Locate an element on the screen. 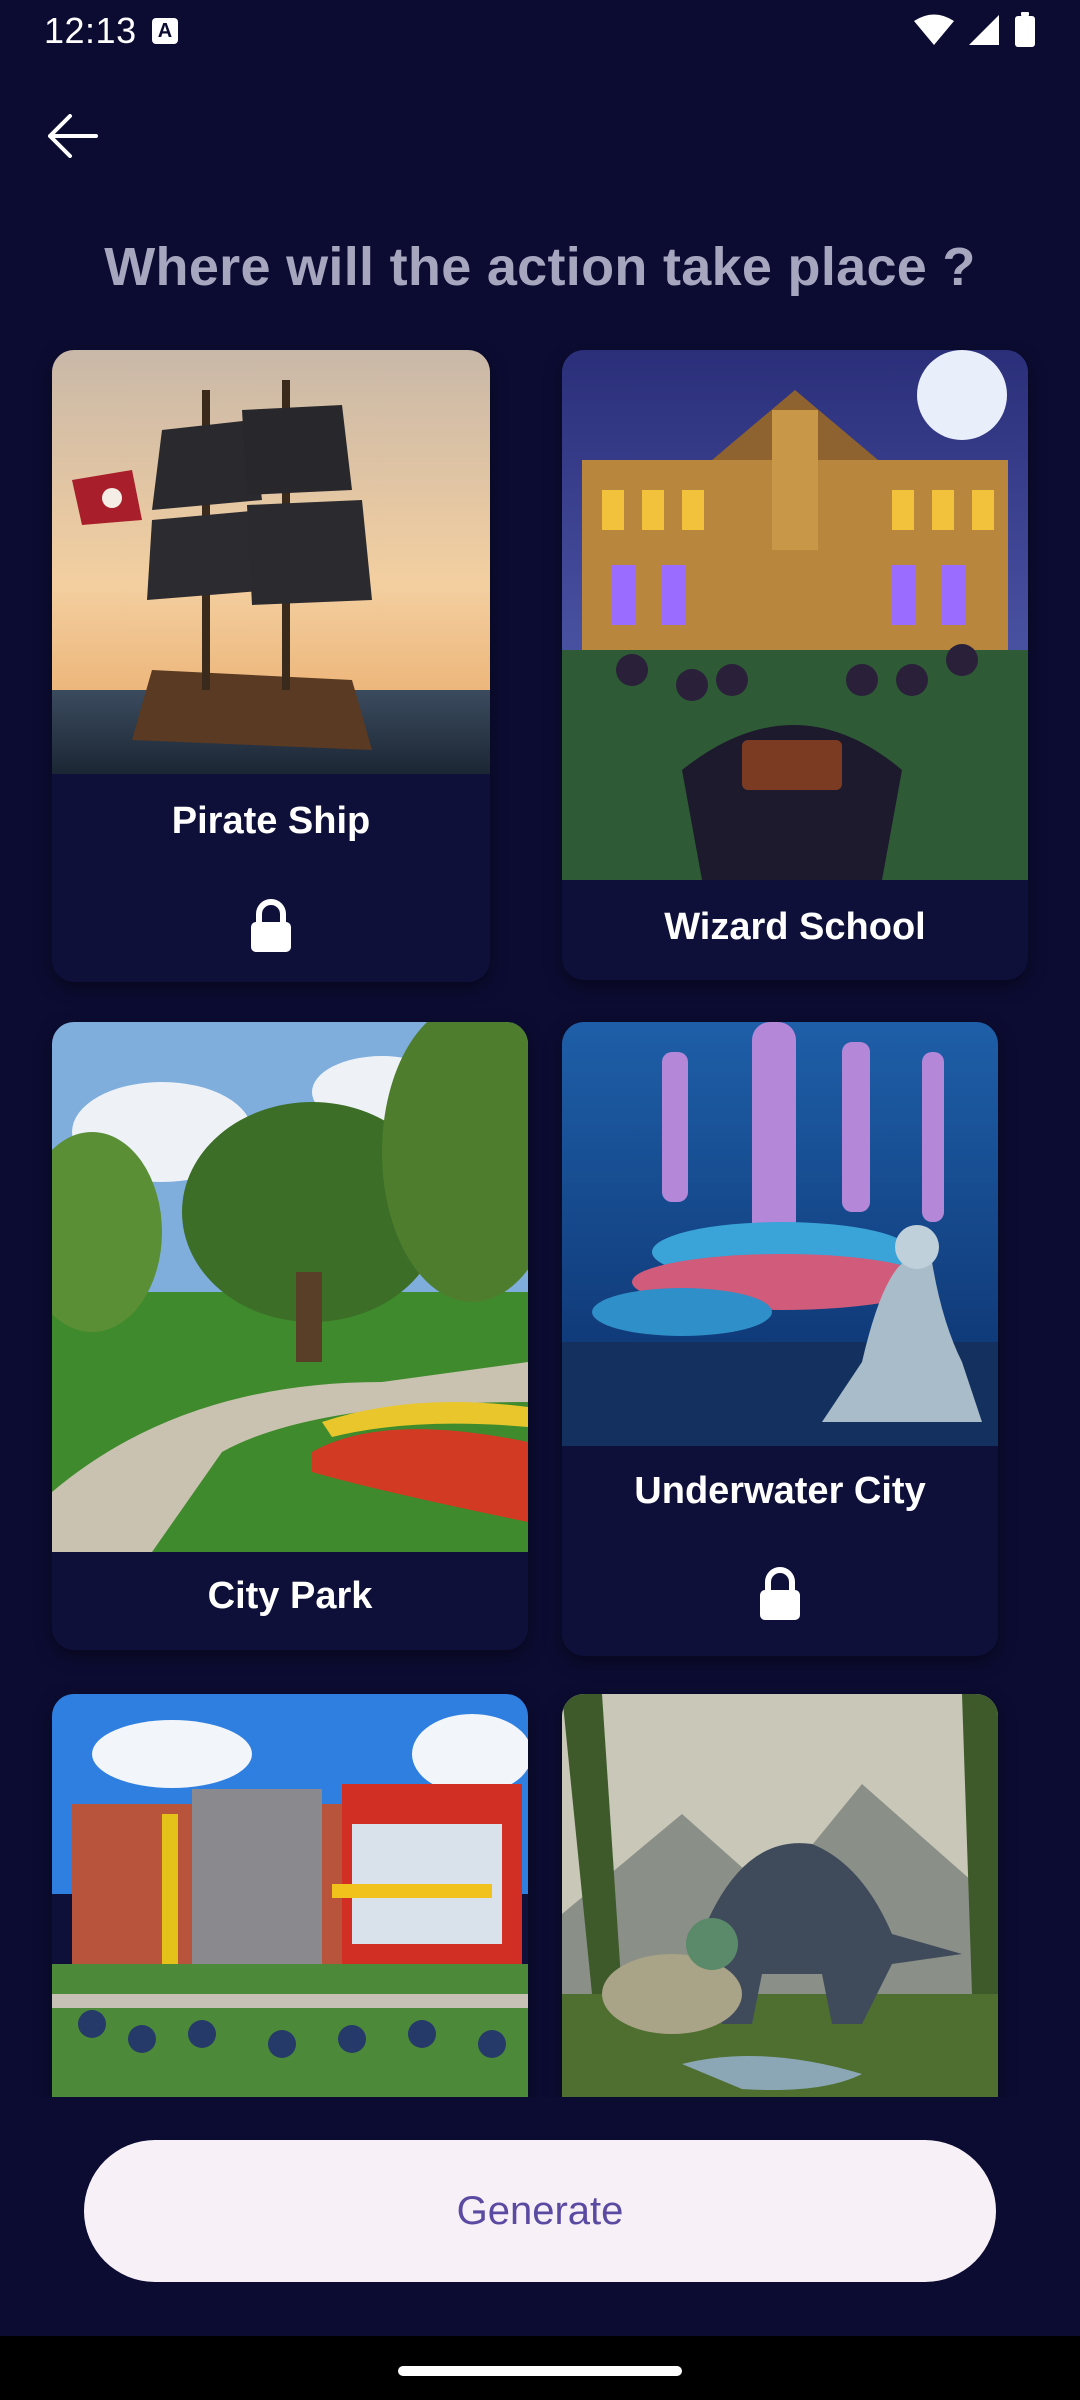 The width and height of the screenshot is (1080, 2400). wizard-school-image is located at coordinates (795, 615).